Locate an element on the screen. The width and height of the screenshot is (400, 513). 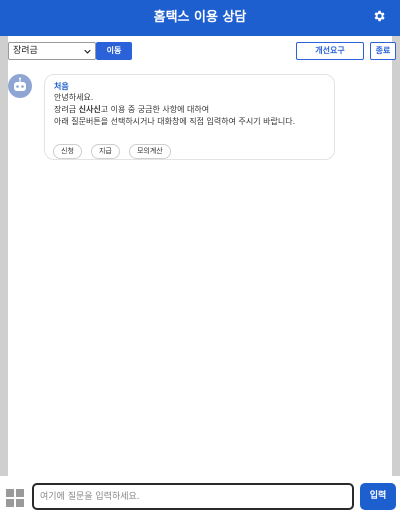
improve-request-button: 개선요구 is located at coordinates (330, 51).